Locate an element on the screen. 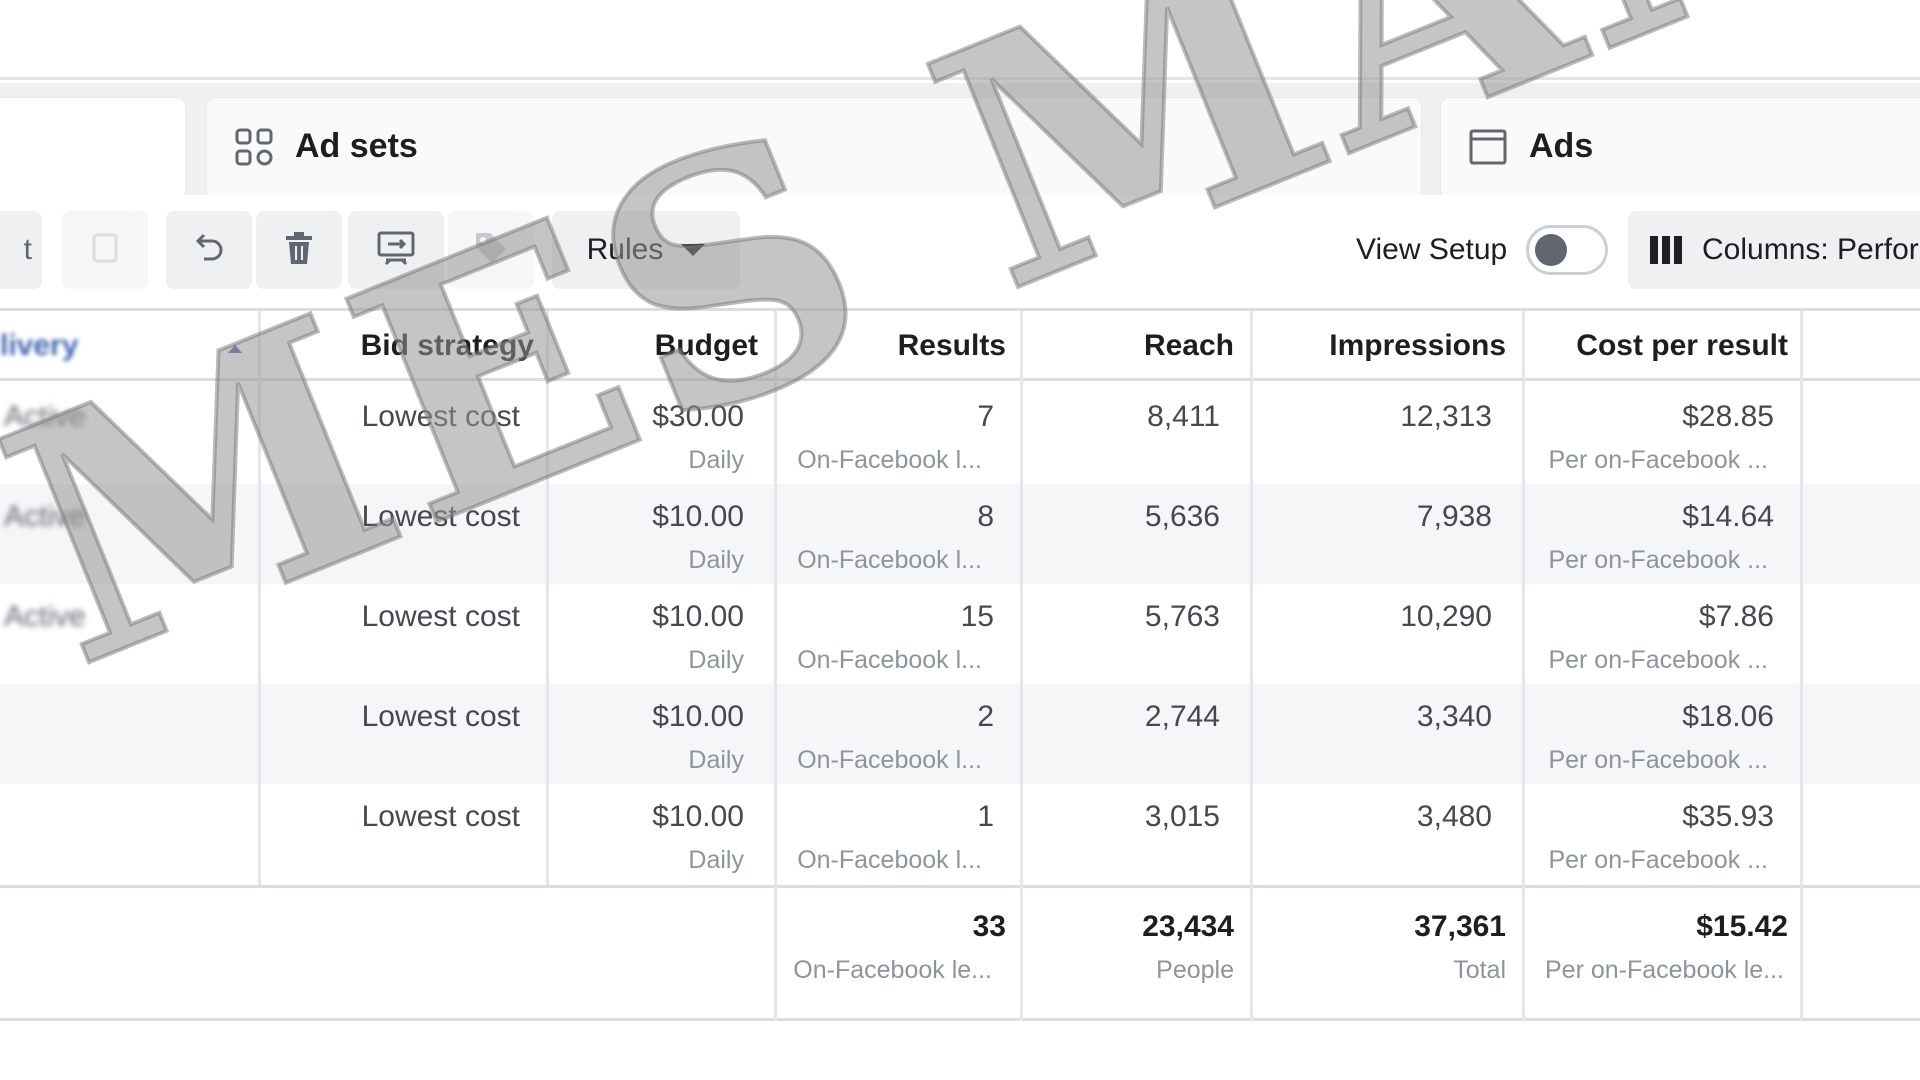 This screenshot has height=1080, width=1920. total-cost-per-result: $15.42 is located at coordinates (1742, 926).